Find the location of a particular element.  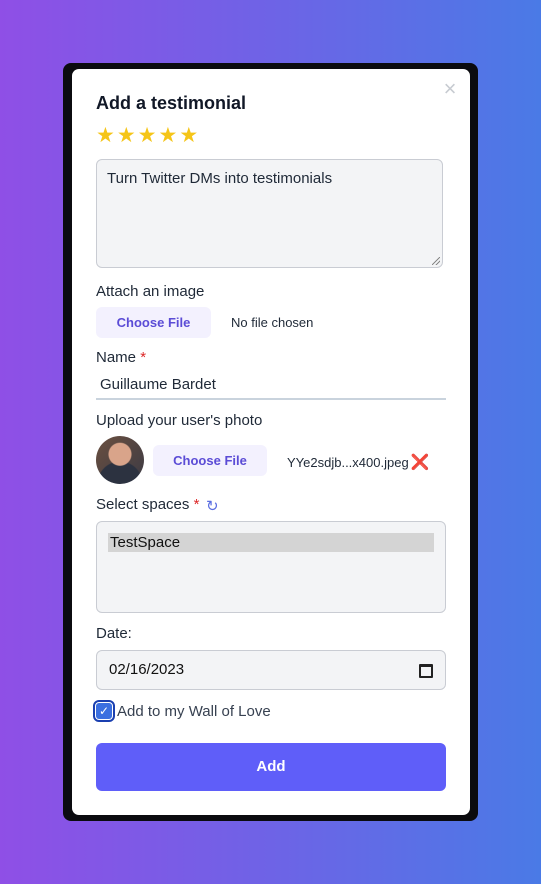

name-label: Name * is located at coordinates (121, 357).